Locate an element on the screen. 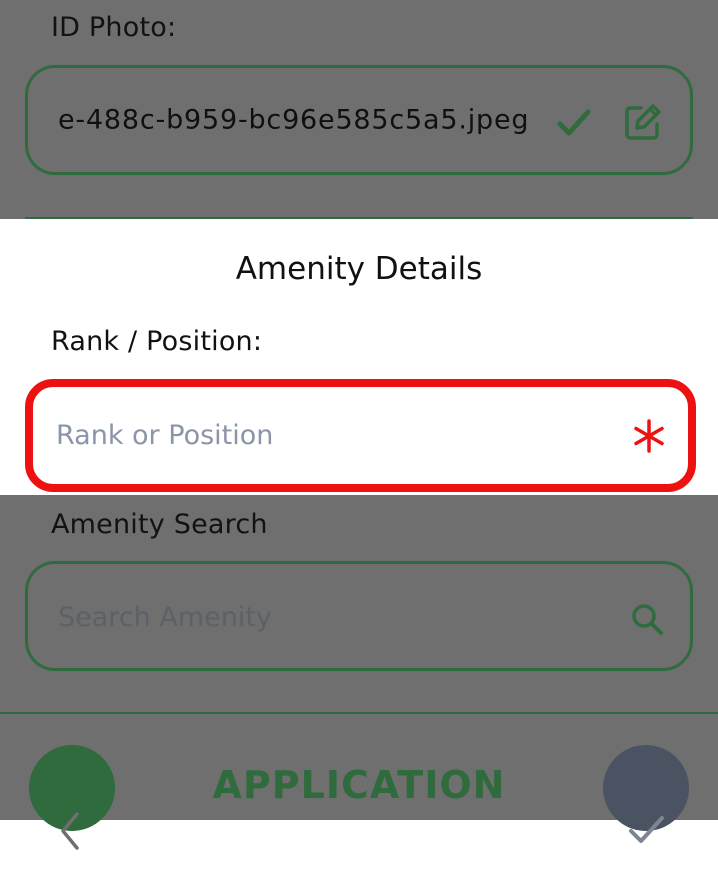  amenity-search-field is located at coordinates (359, 616).